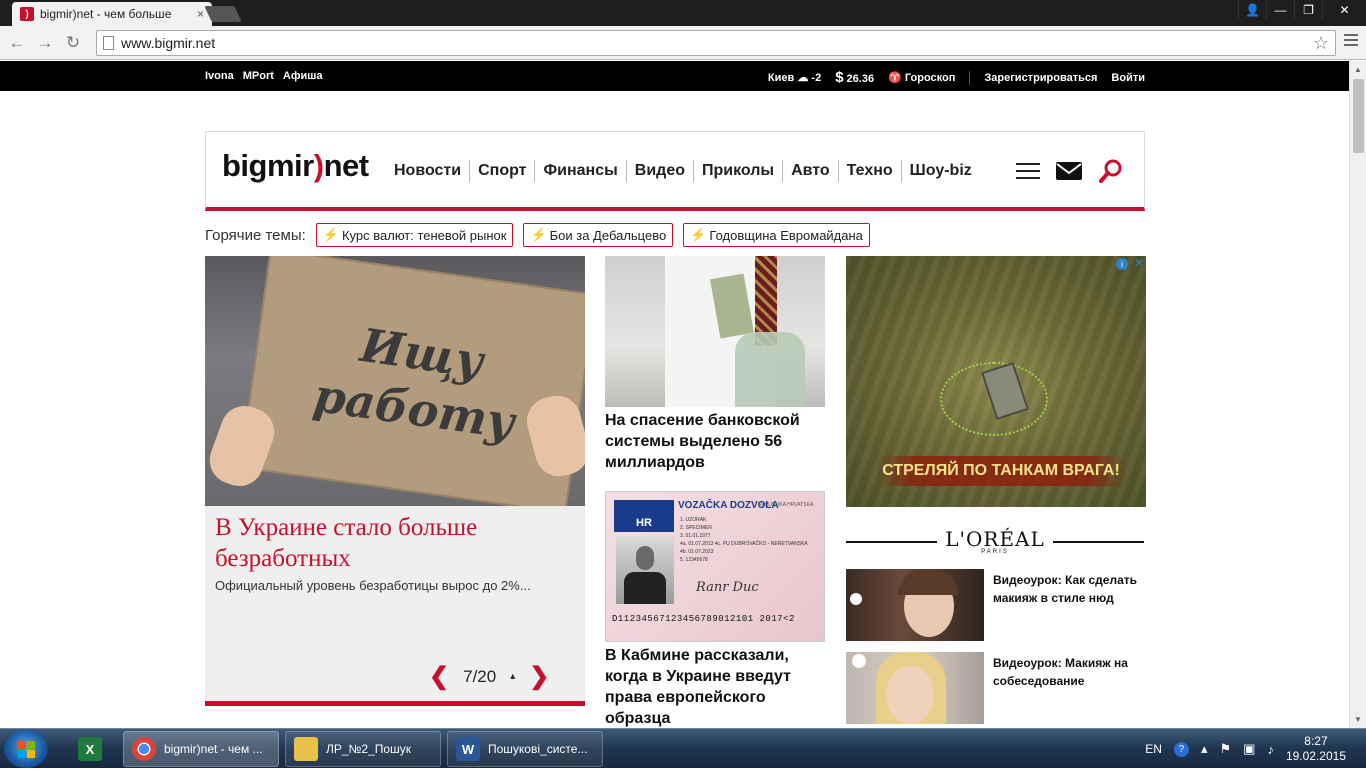  Describe the element at coordinates (696, 528) in the screenshot. I see `license-field: 2. SPECIMEN` at that location.